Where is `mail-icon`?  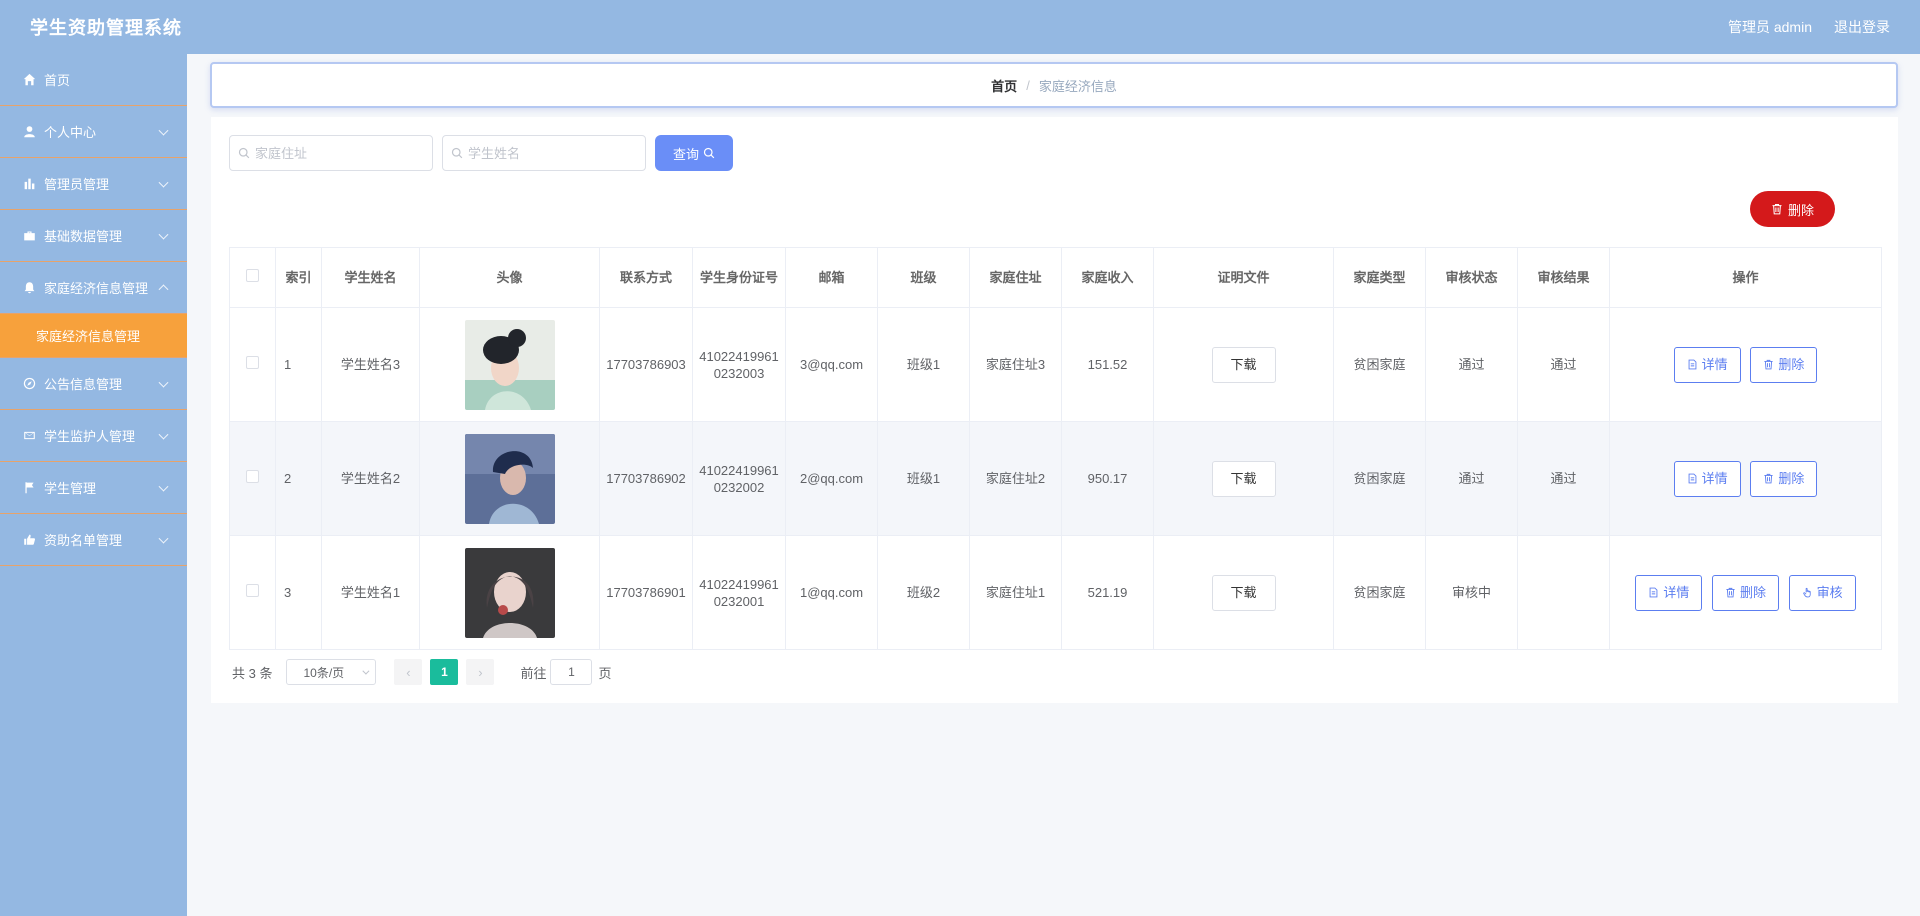
mail-icon is located at coordinates (29, 436).